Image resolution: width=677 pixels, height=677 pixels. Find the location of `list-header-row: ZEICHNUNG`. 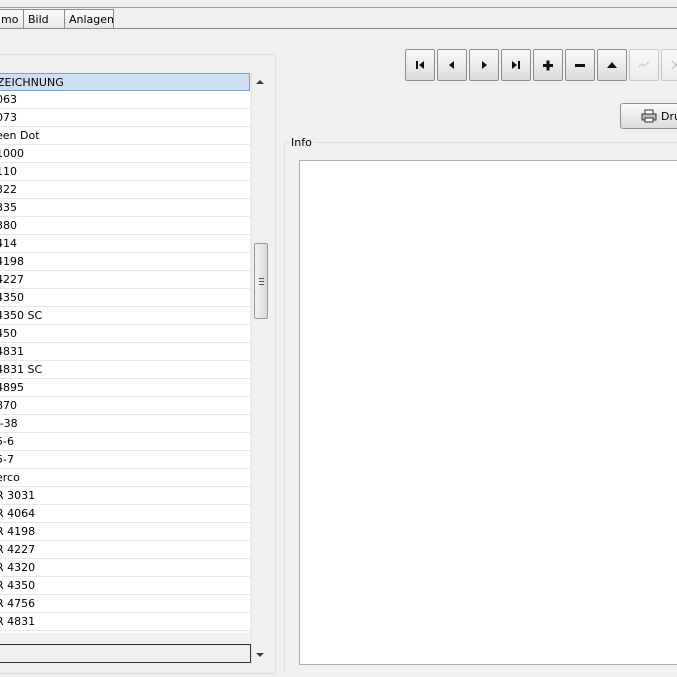

list-header-row: ZEICHNUNG is located at coordinates (125, 82).